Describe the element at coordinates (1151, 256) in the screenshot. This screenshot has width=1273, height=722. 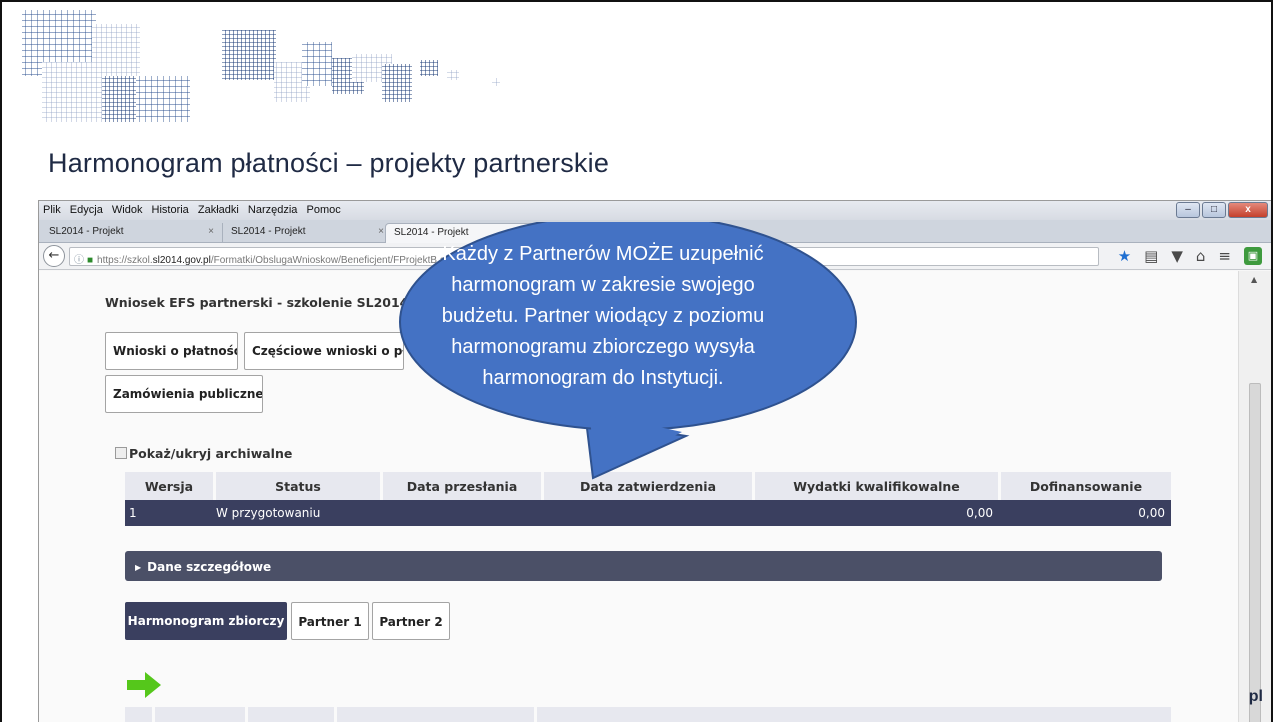
I see `reader-icon: ▤` at that location.